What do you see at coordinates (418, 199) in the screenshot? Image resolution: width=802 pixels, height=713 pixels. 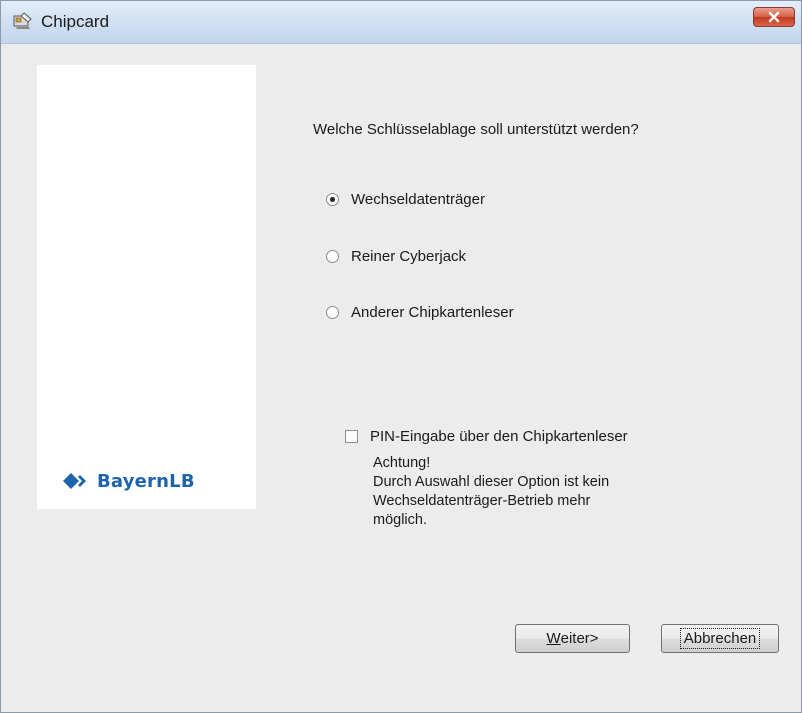 I see `radio-label: Wechseldatenträger` at bounding box center [418, 199].